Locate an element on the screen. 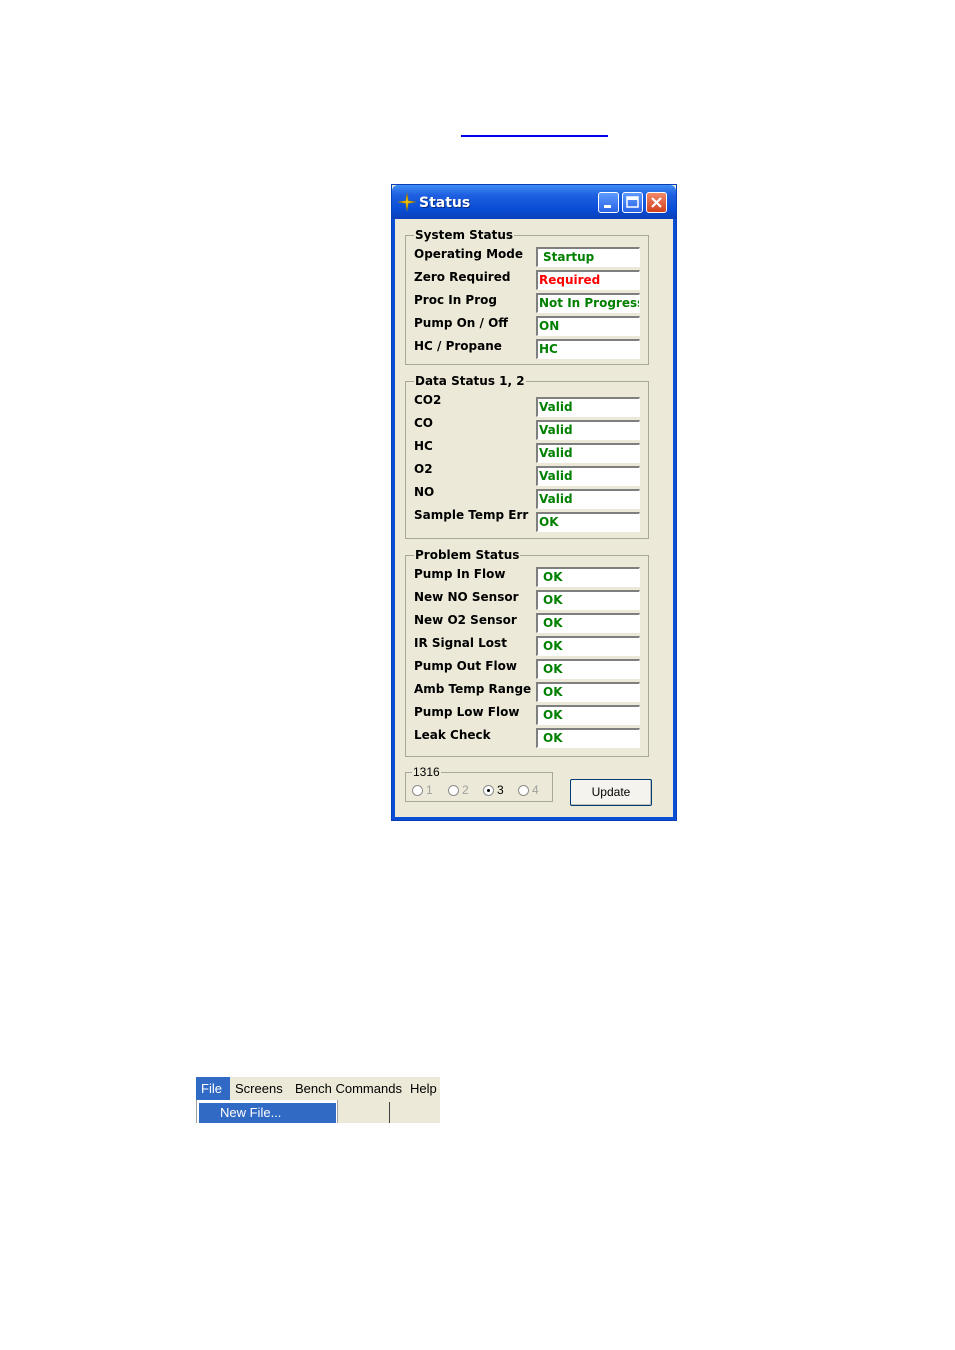  maximize-icon is located at coordinates (632, 202).